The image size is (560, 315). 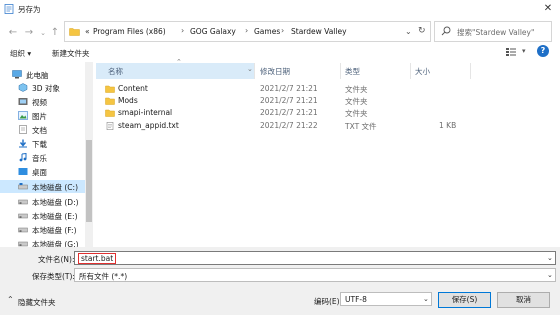 I want to click on new-folder-button: 新建文件夹, so click(x=71, y=53).